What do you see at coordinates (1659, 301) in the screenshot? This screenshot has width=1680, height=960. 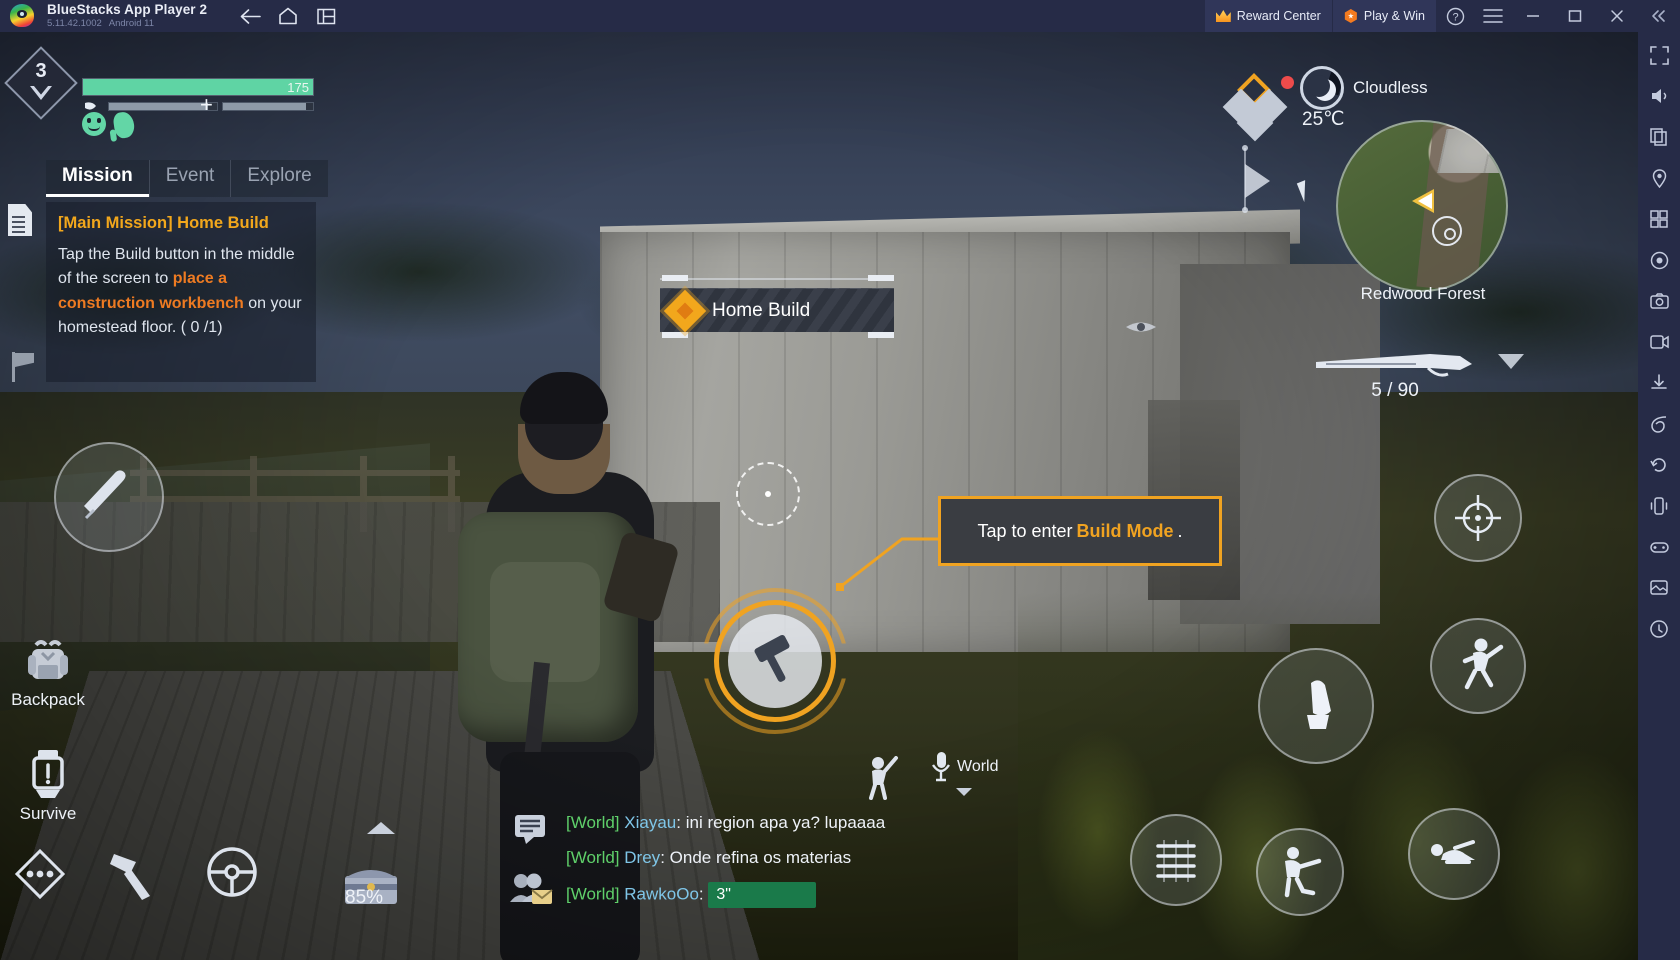 I see `screenshot-icon` at bounding box center [1659, 301].